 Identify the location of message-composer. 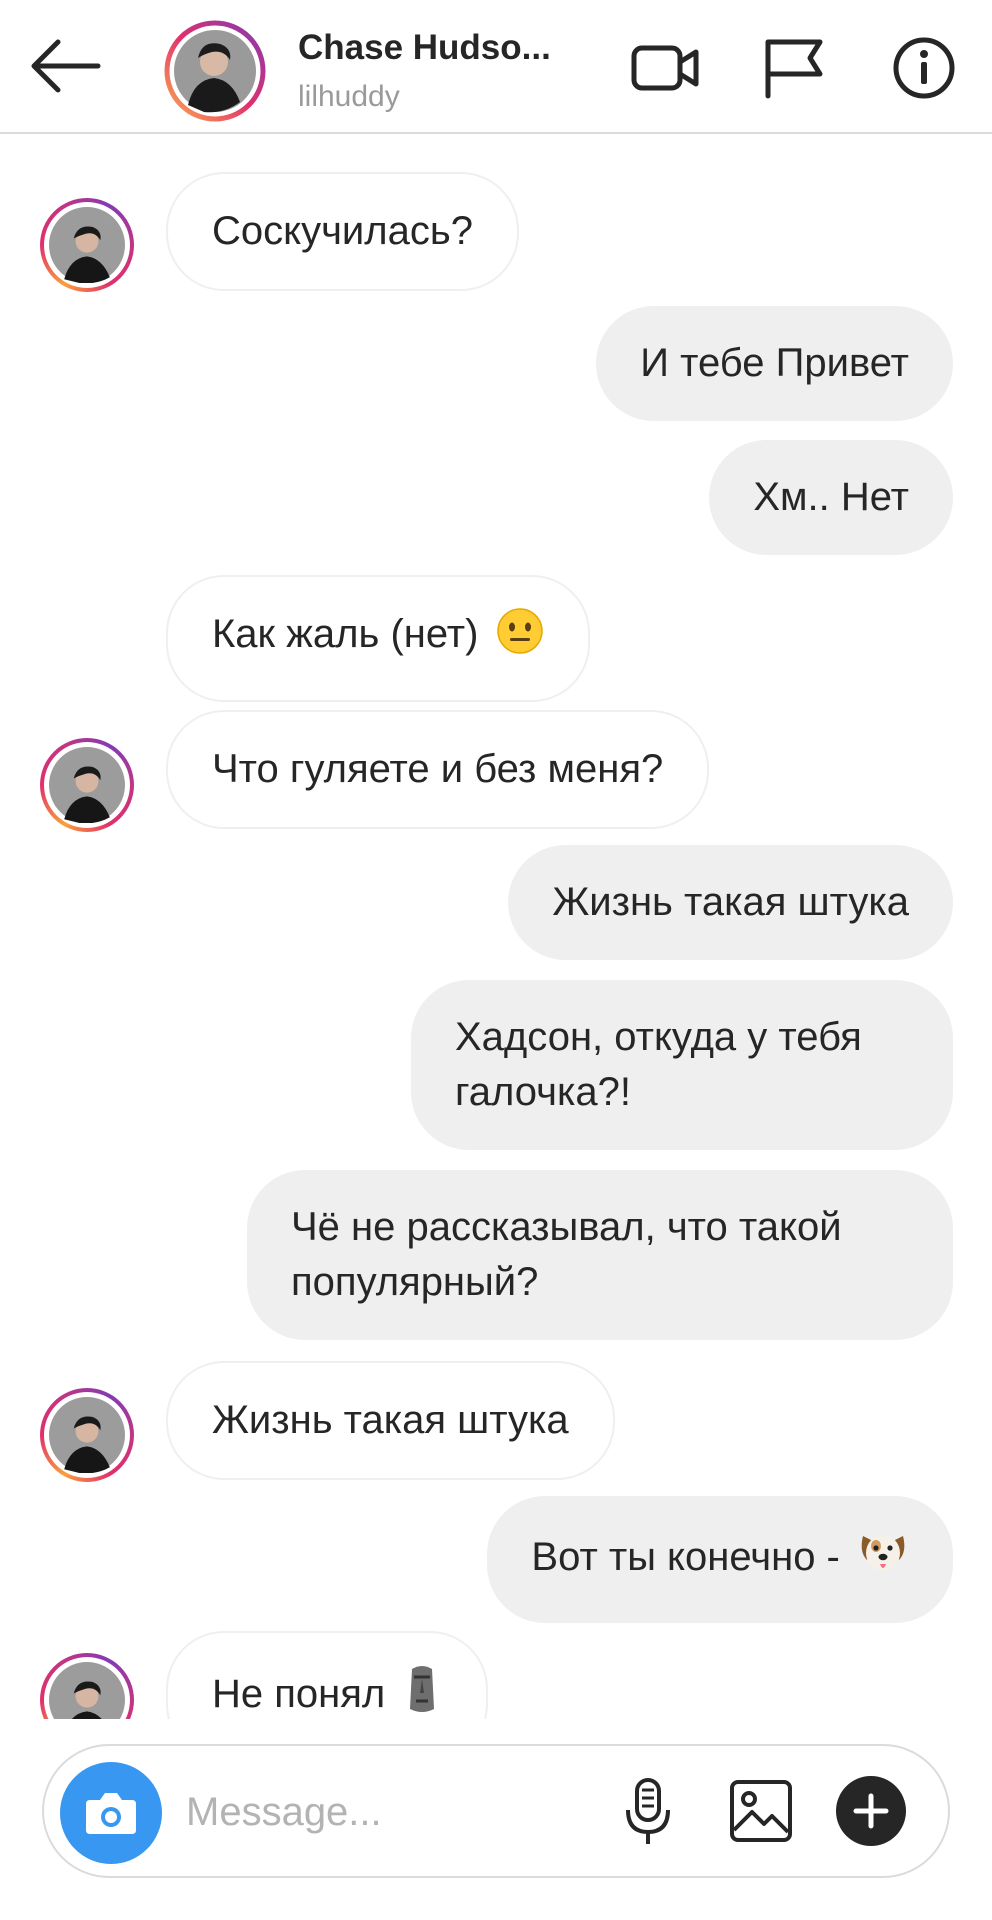
(496, 1811).